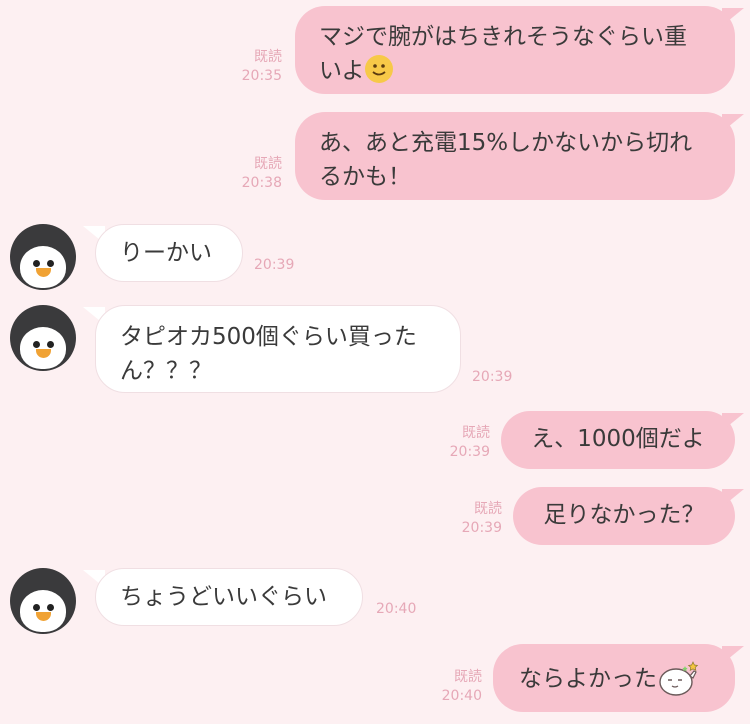 The width and height of the screenshot is (750, 724). I want to click on message-line: マジで腕がはちきれそうなぐらい重, so click(503, 37).